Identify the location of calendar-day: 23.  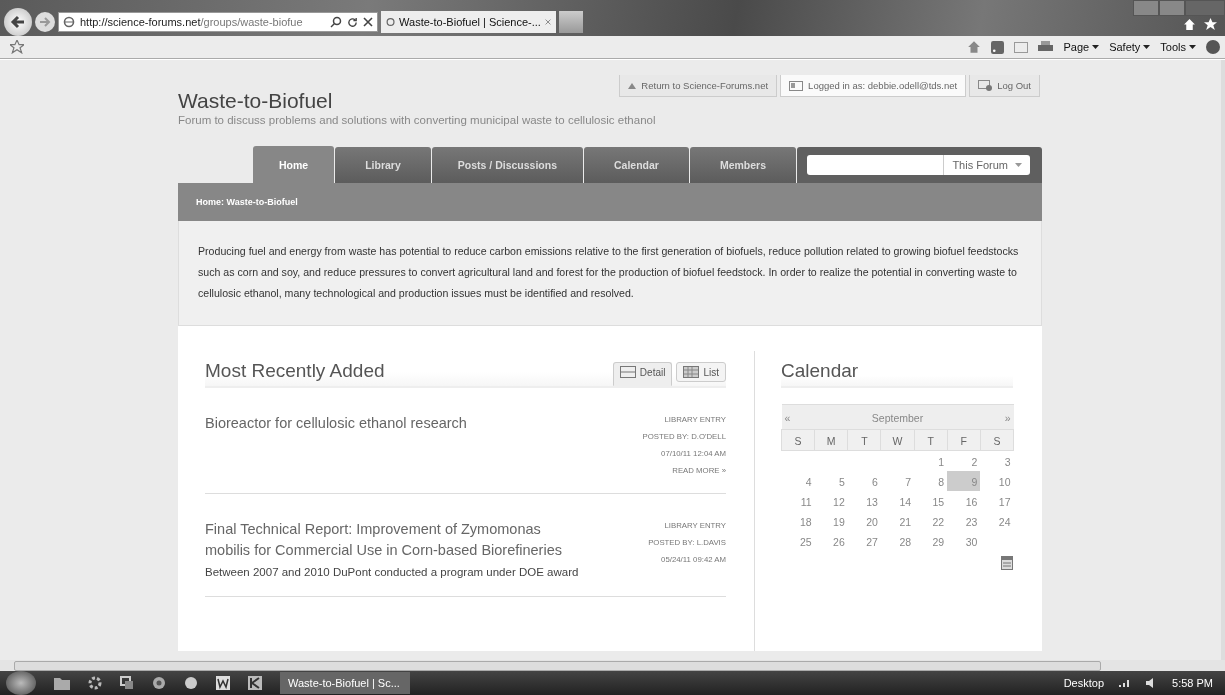
(964, 521).